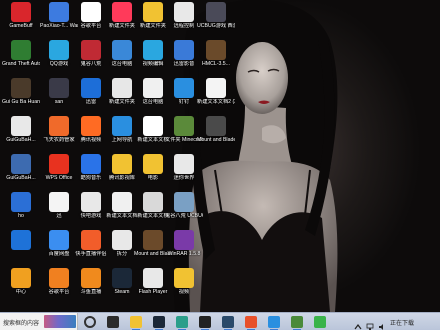  I want to click on search-placeholder: 搜索框的内容, so click(21, 324).